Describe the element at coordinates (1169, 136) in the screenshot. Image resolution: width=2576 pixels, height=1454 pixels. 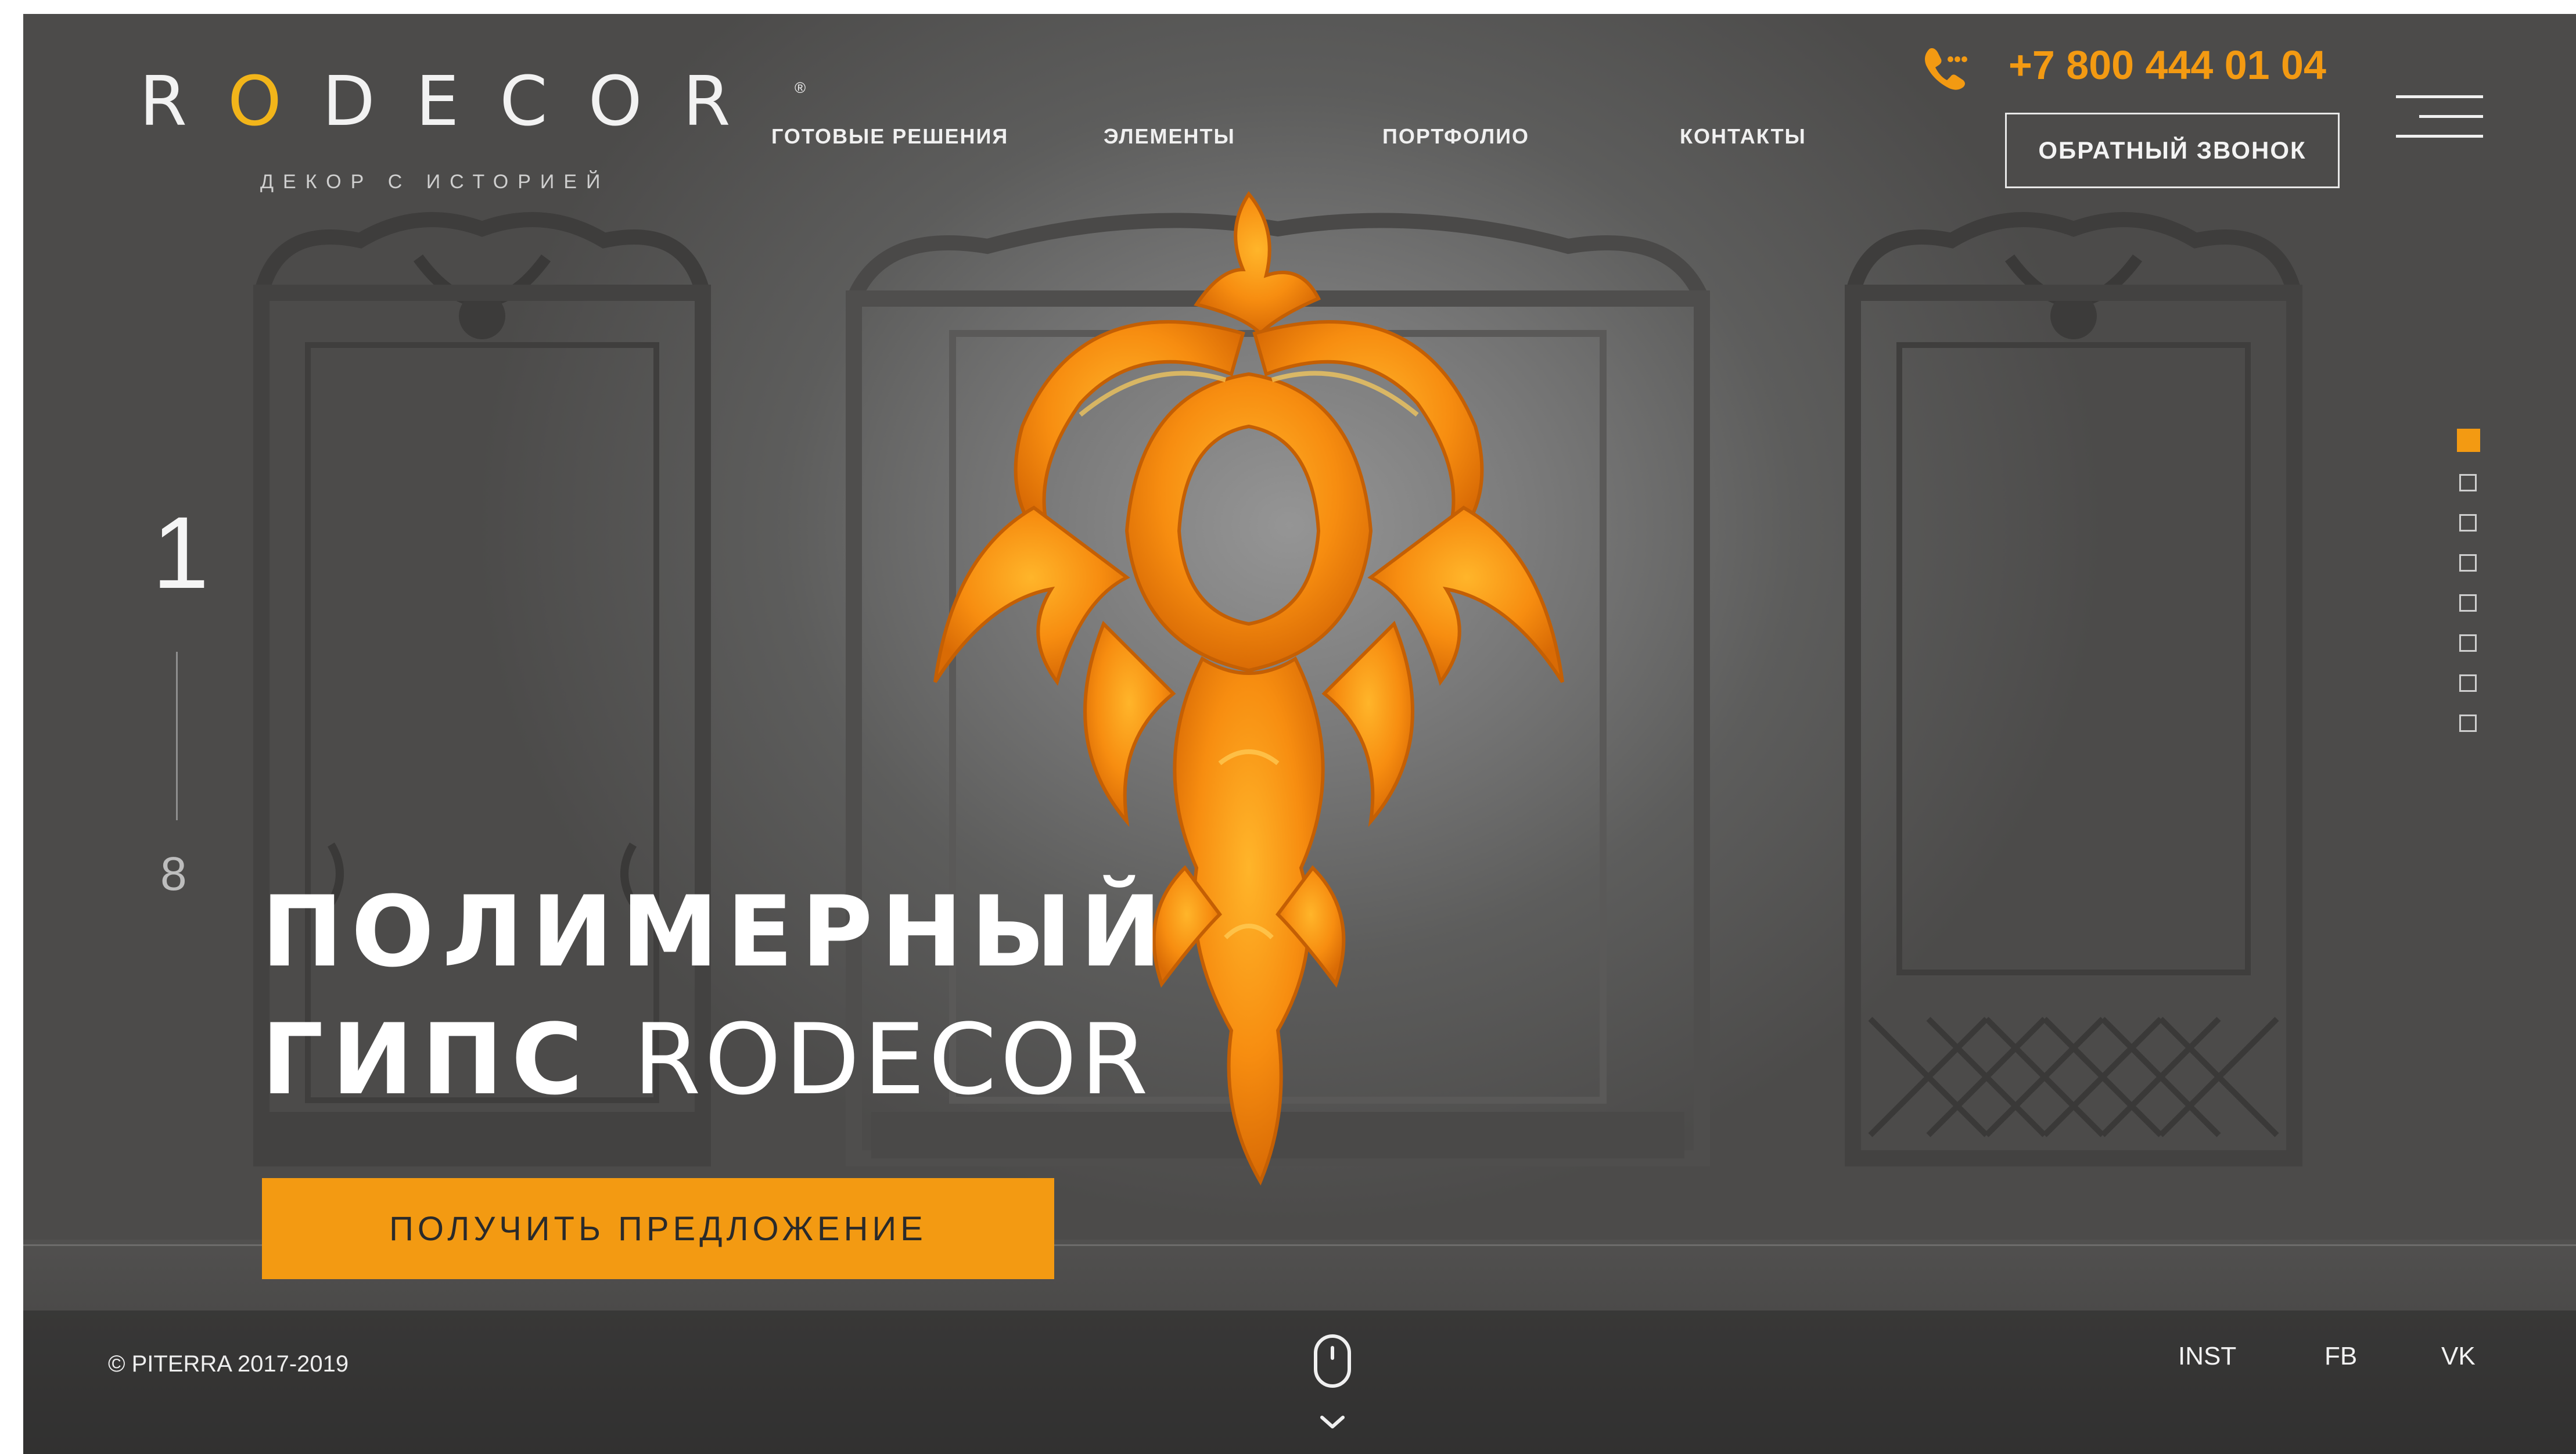
I see `nav-item-elements: ЭЛЕМЕНТЫ` at that location.